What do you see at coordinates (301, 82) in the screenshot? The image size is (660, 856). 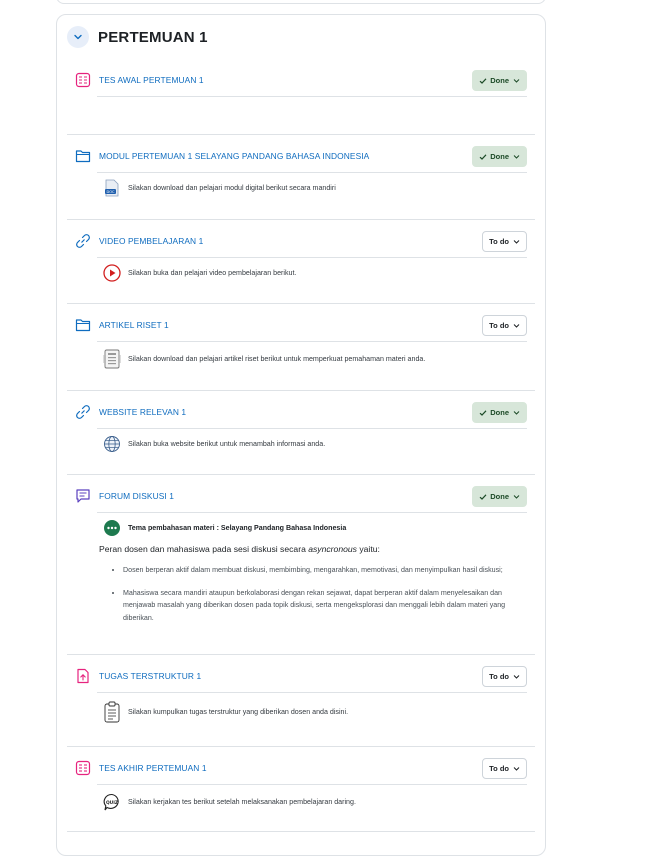 I see `activity-tes-awal: TES AWAL PERTEMUAN 1 Done` at bounding box center [301, 82].